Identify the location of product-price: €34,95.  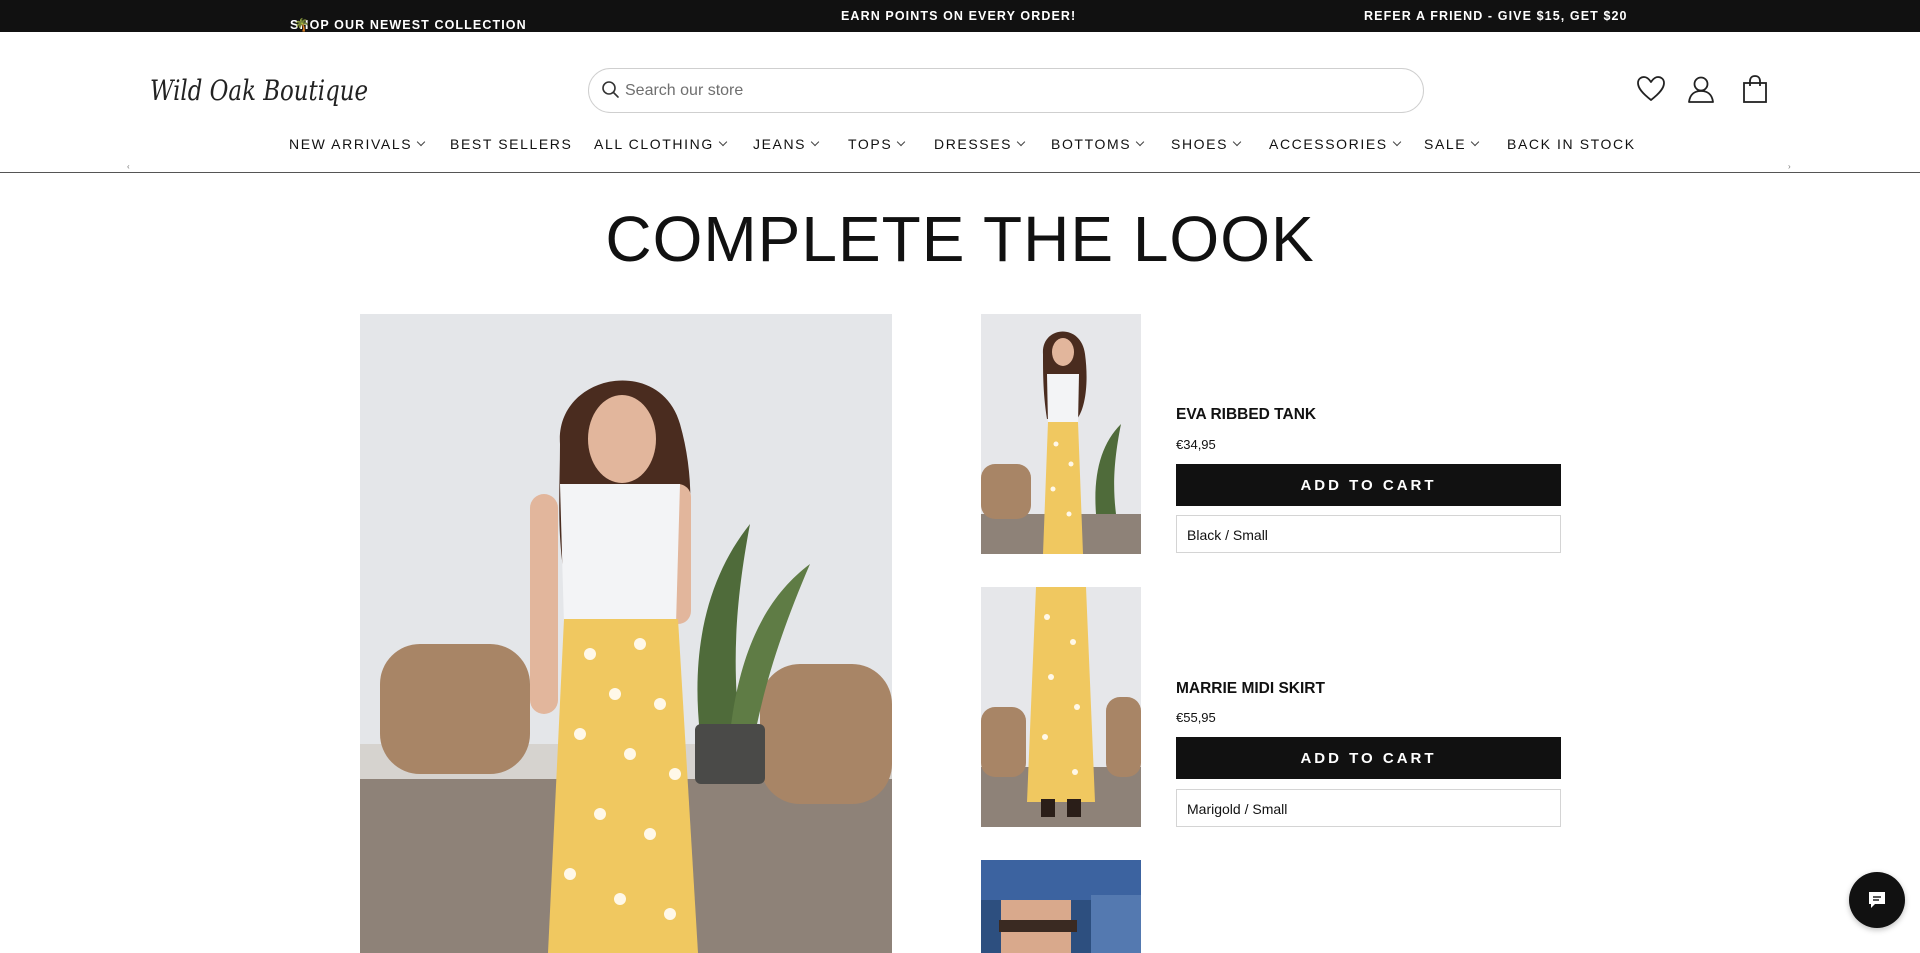
(1196, 444).